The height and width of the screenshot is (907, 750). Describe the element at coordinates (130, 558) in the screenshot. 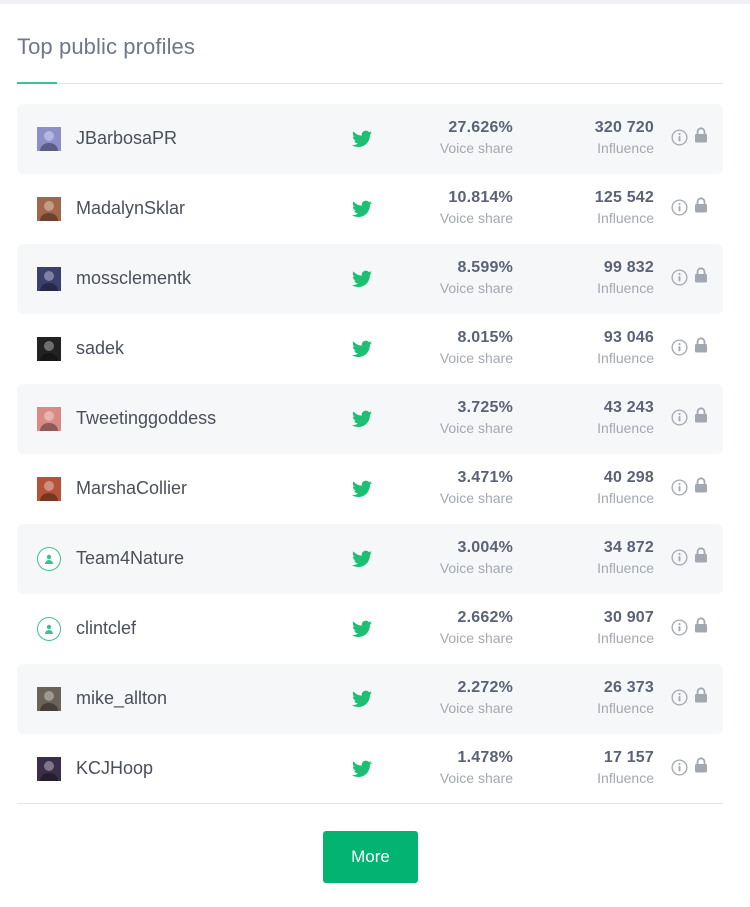

I see `profile-name: Team4Nature` at that location.